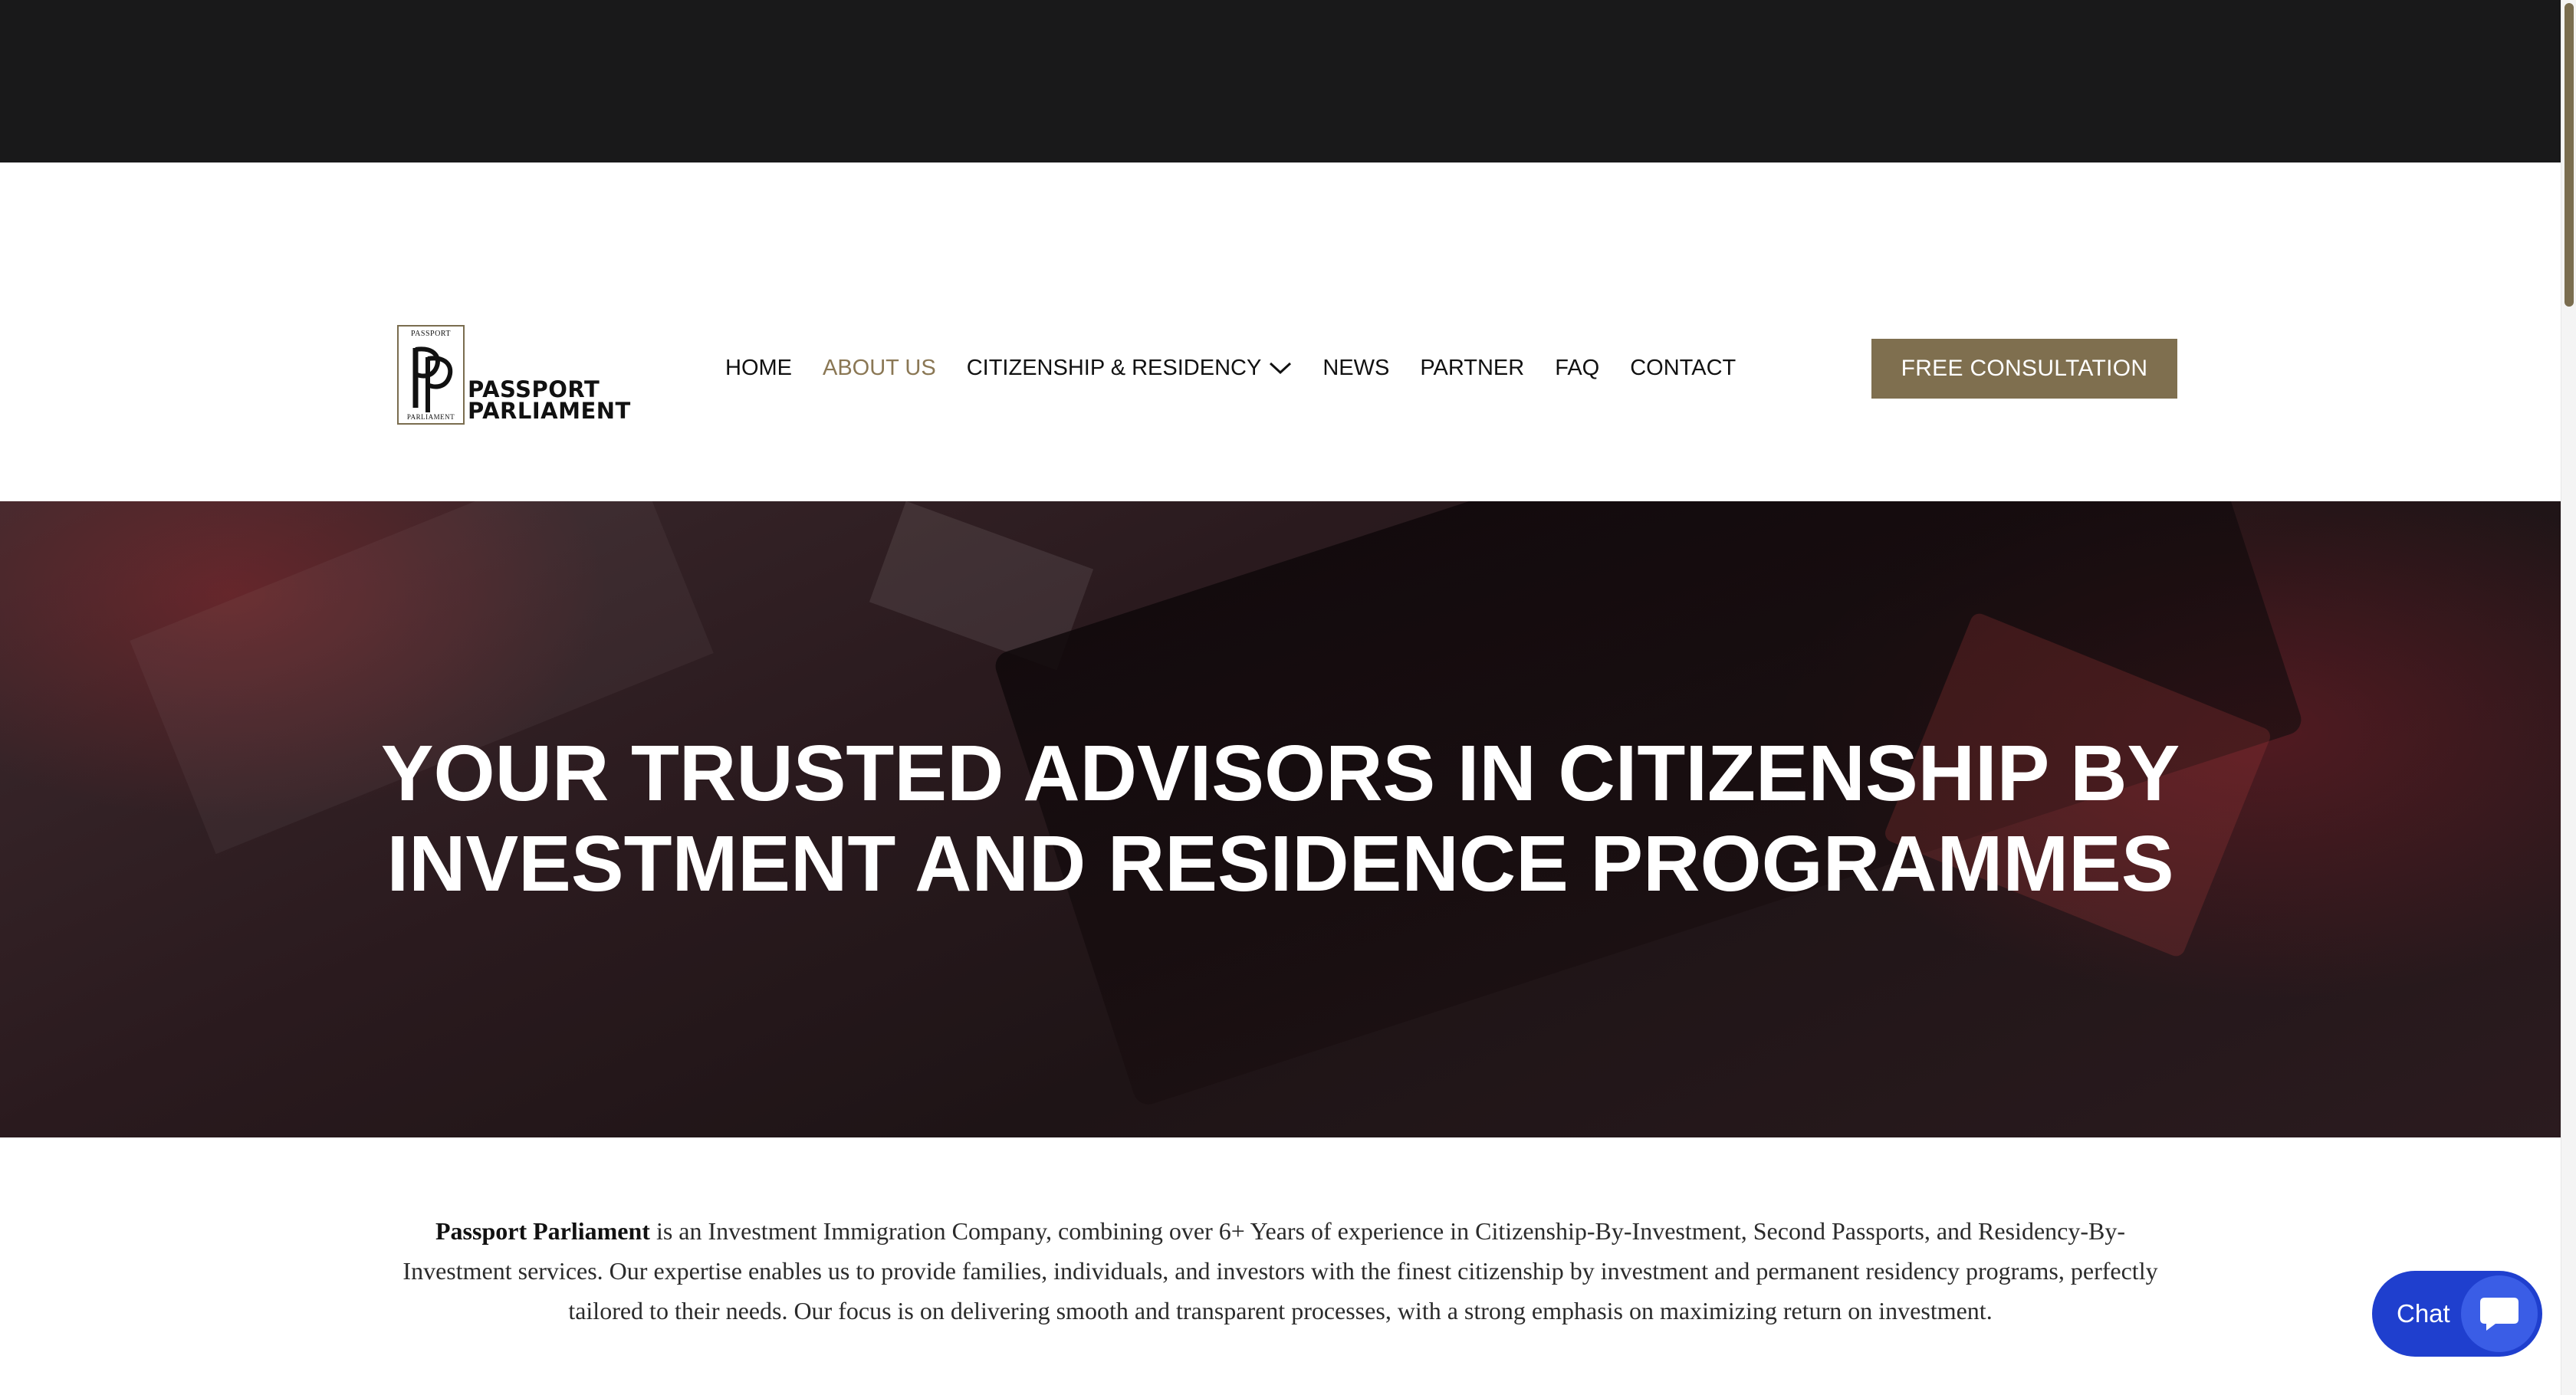 The height and width of the screenshot is (1395, 2576). What do you see at coordinates (2569, 698) in the screenshot?
I see `page-scrollbar` at bounding box center [2569, 698].